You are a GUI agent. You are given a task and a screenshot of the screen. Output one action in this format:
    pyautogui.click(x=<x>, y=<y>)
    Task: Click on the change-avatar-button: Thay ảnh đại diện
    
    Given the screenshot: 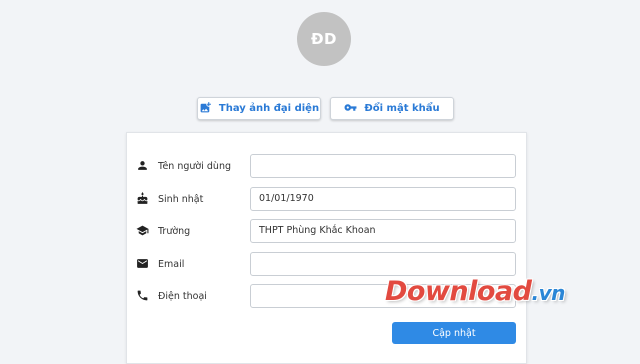 What is the action you would take?
    pyautogui.click(x=259, y=108)
    